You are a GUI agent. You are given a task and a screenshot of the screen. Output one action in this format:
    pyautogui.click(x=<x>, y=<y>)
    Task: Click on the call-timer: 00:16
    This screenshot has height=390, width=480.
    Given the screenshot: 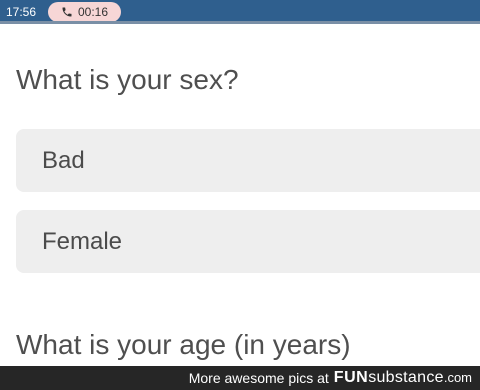 What is the action you would take?
    pyautogui.click(x=93, y=12)
    